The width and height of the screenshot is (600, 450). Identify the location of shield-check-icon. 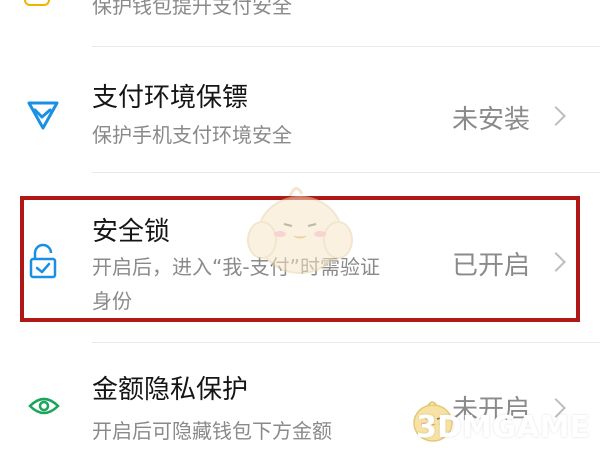
(43, 115).